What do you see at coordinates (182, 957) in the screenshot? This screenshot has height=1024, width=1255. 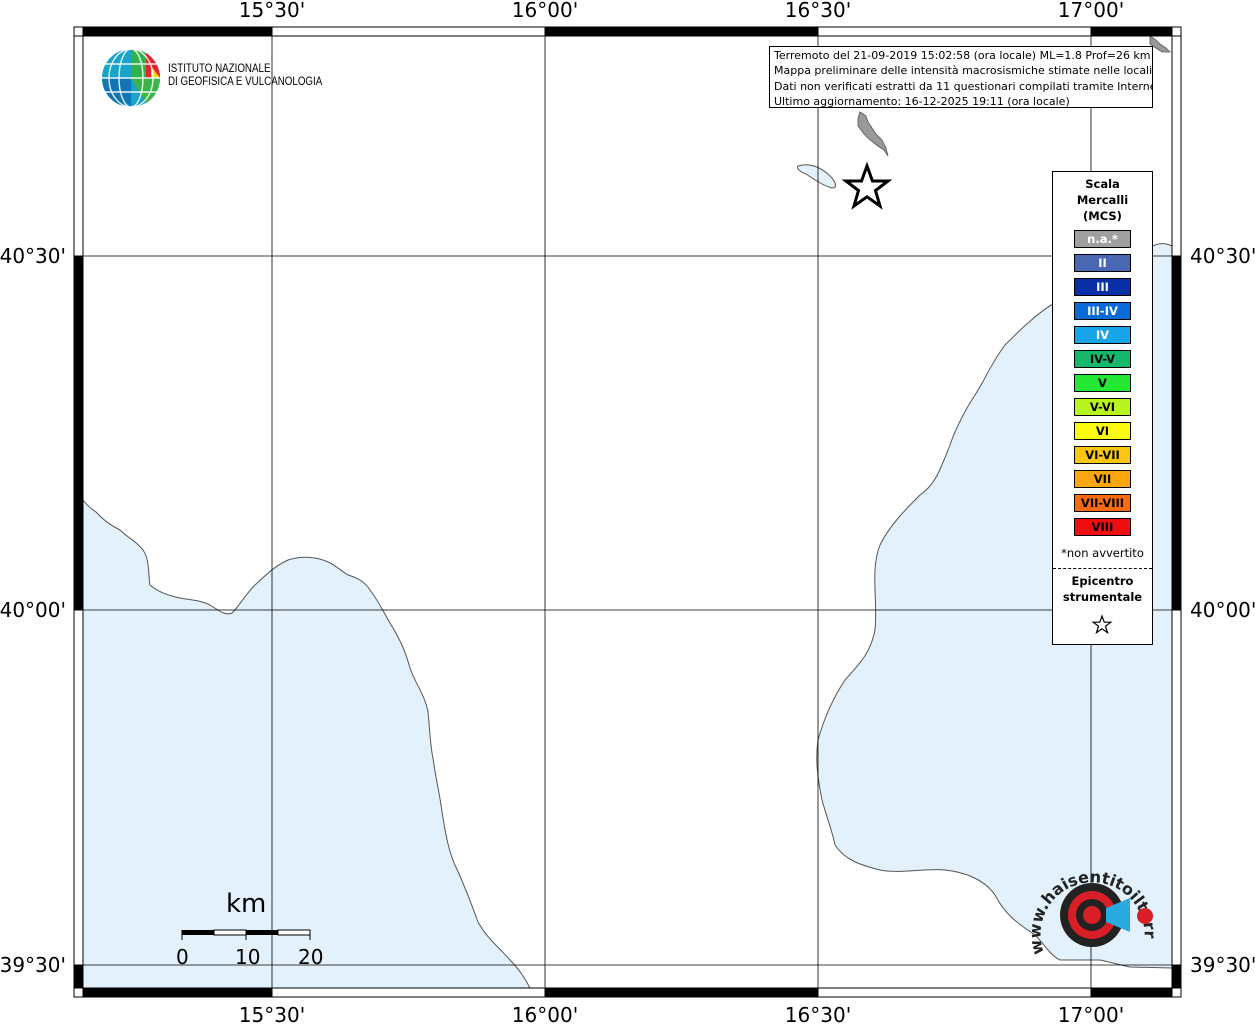 I see `scale-bar-tick-0: 0` at bounding box center [182, 957].